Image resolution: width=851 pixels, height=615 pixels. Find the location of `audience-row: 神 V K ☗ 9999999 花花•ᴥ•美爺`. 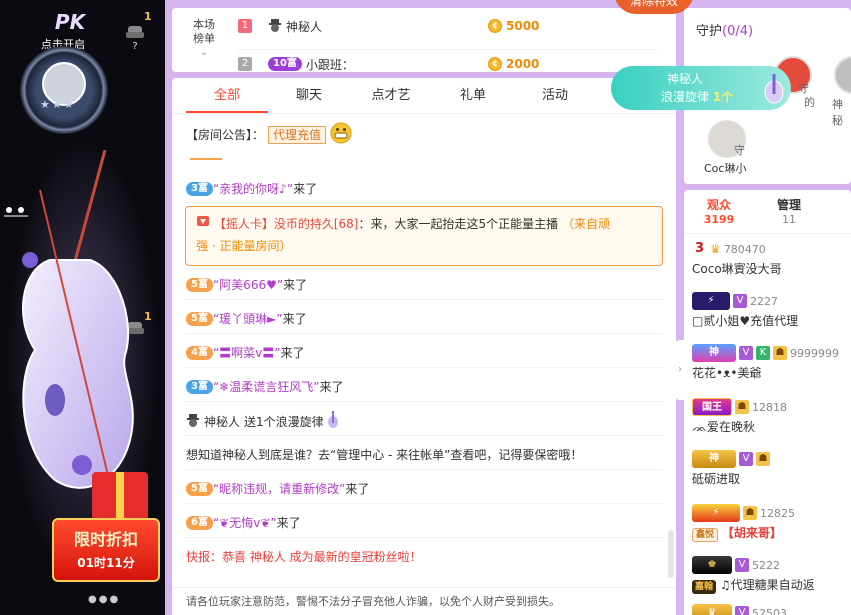

audience-row: 神 V K ☗ 9999999 花花•ᴥ•美爺 is located at coordinates (771, 362).